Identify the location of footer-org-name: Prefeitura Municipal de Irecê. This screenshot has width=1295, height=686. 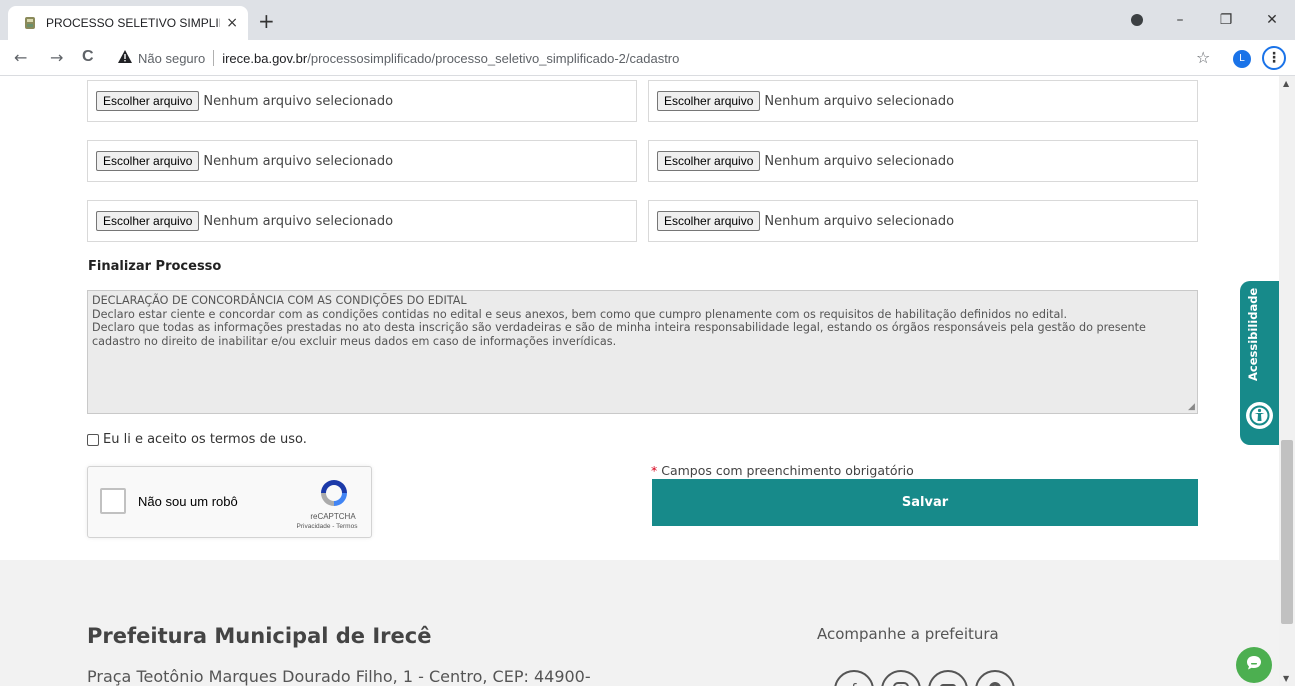
(259, 636).